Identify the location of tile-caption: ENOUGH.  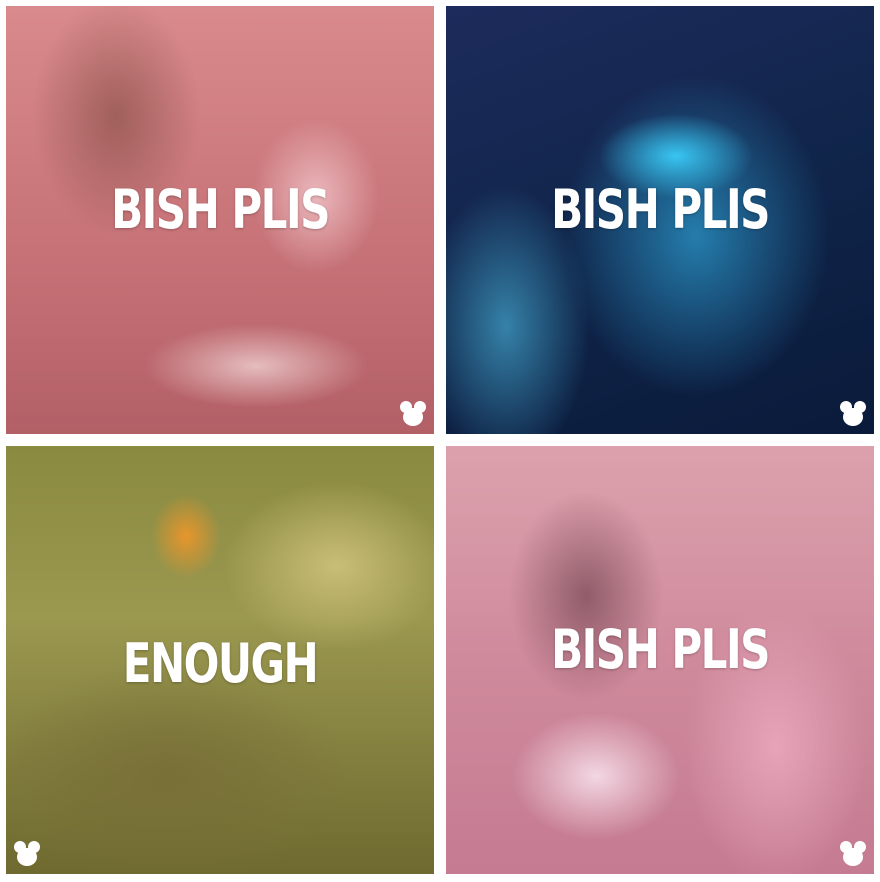
(220, 663).